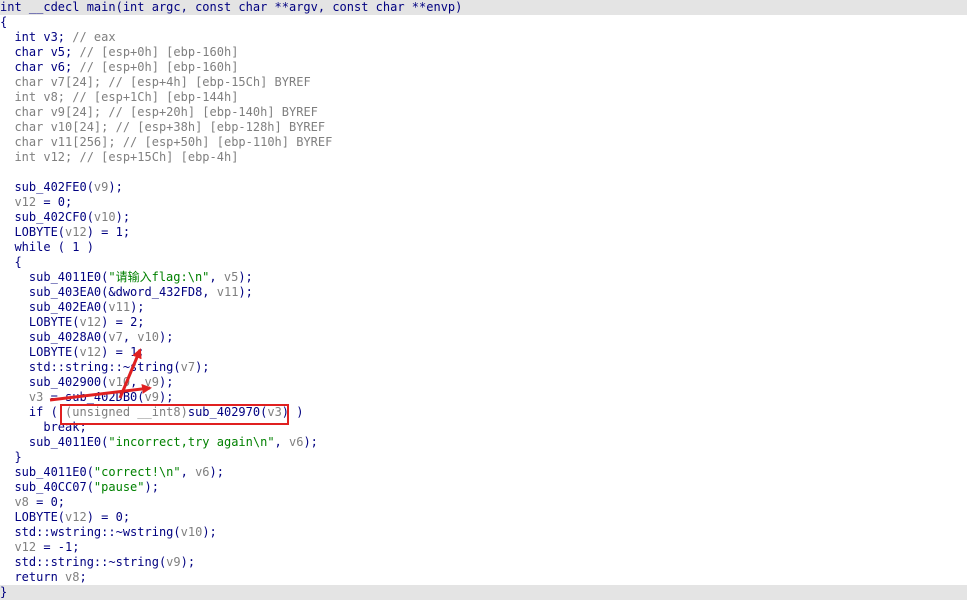 The width and height of the screenshot is (967, 604). What do you see at coordinates (483, 322) in the screenshot?
I see `code-line: LOBYTE(v12) = 2;` at bounding box center [483, 322].